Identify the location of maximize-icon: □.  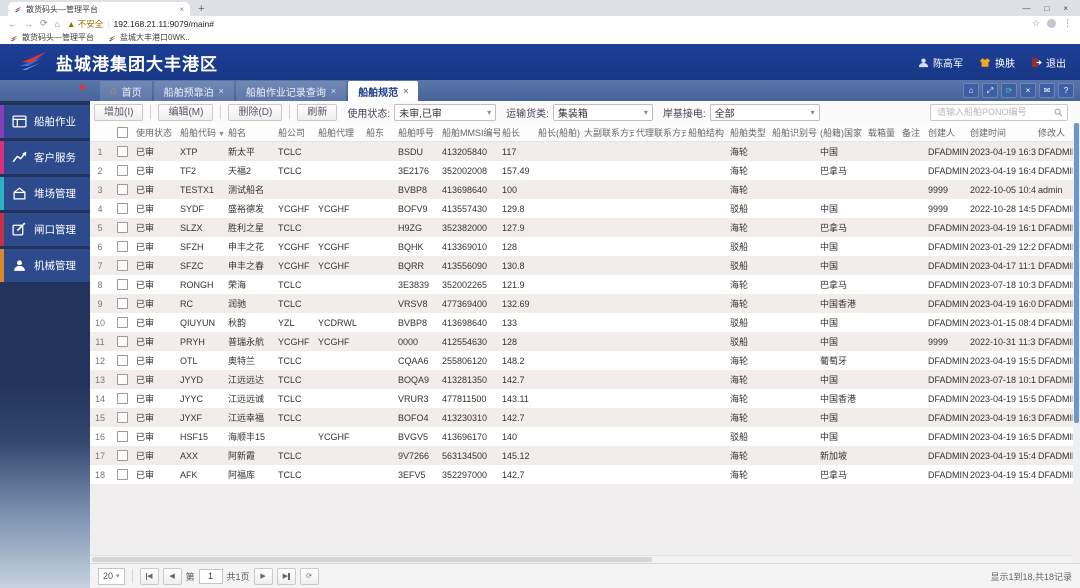
(1046, 8).